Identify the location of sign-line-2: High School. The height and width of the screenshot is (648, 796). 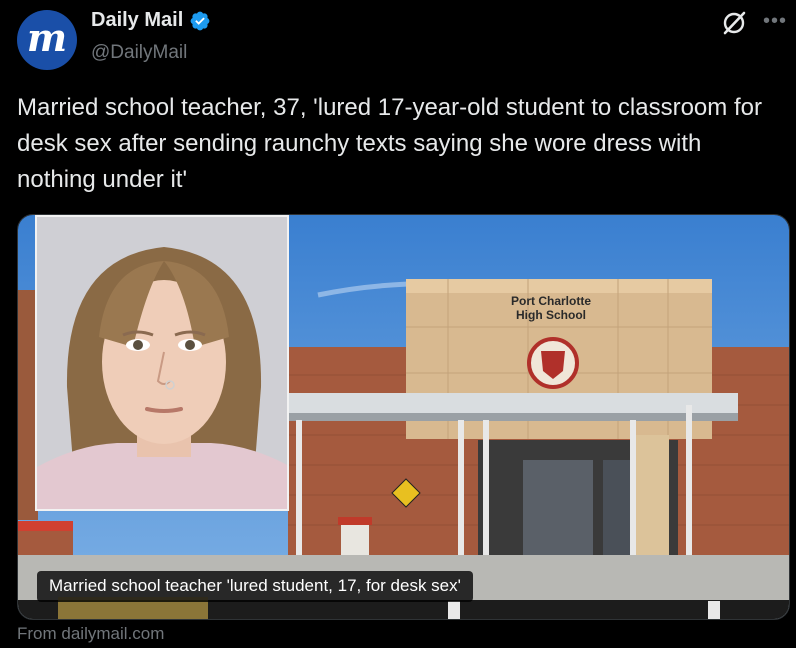
(551, 315).